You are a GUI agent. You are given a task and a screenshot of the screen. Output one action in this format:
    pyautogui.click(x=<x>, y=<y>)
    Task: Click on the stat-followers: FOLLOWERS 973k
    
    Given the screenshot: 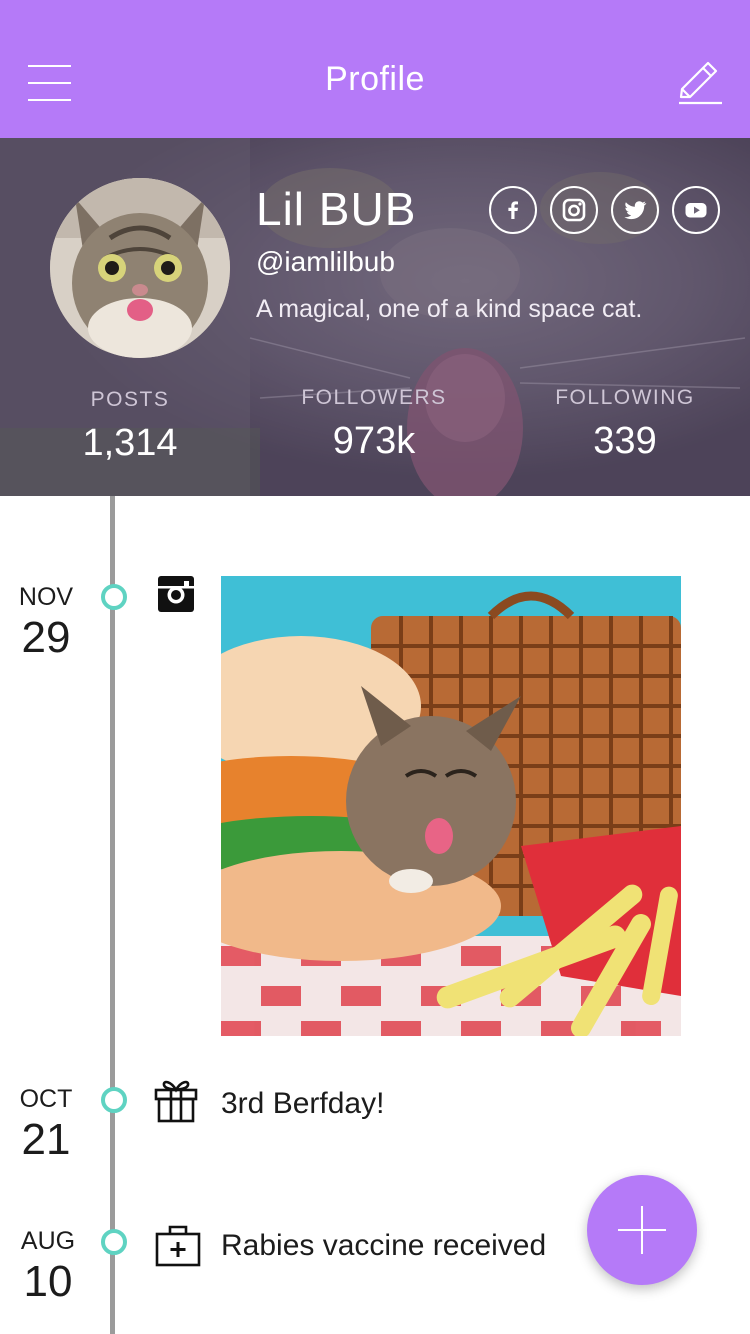 What is the action you would take?
    pyautogui.click(x=374, y=424)
    